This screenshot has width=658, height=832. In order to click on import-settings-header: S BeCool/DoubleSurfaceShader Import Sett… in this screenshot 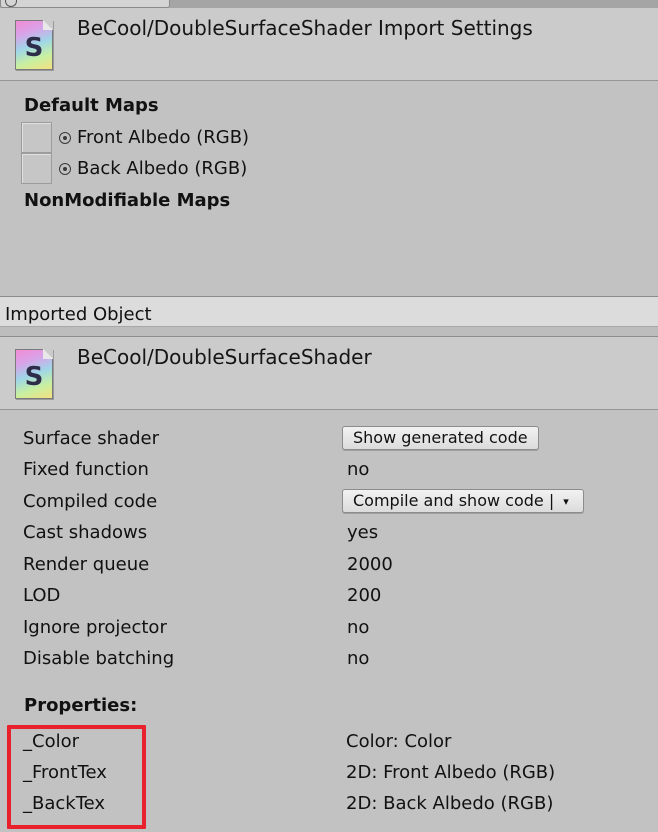, I will do `click(329, 44)`.